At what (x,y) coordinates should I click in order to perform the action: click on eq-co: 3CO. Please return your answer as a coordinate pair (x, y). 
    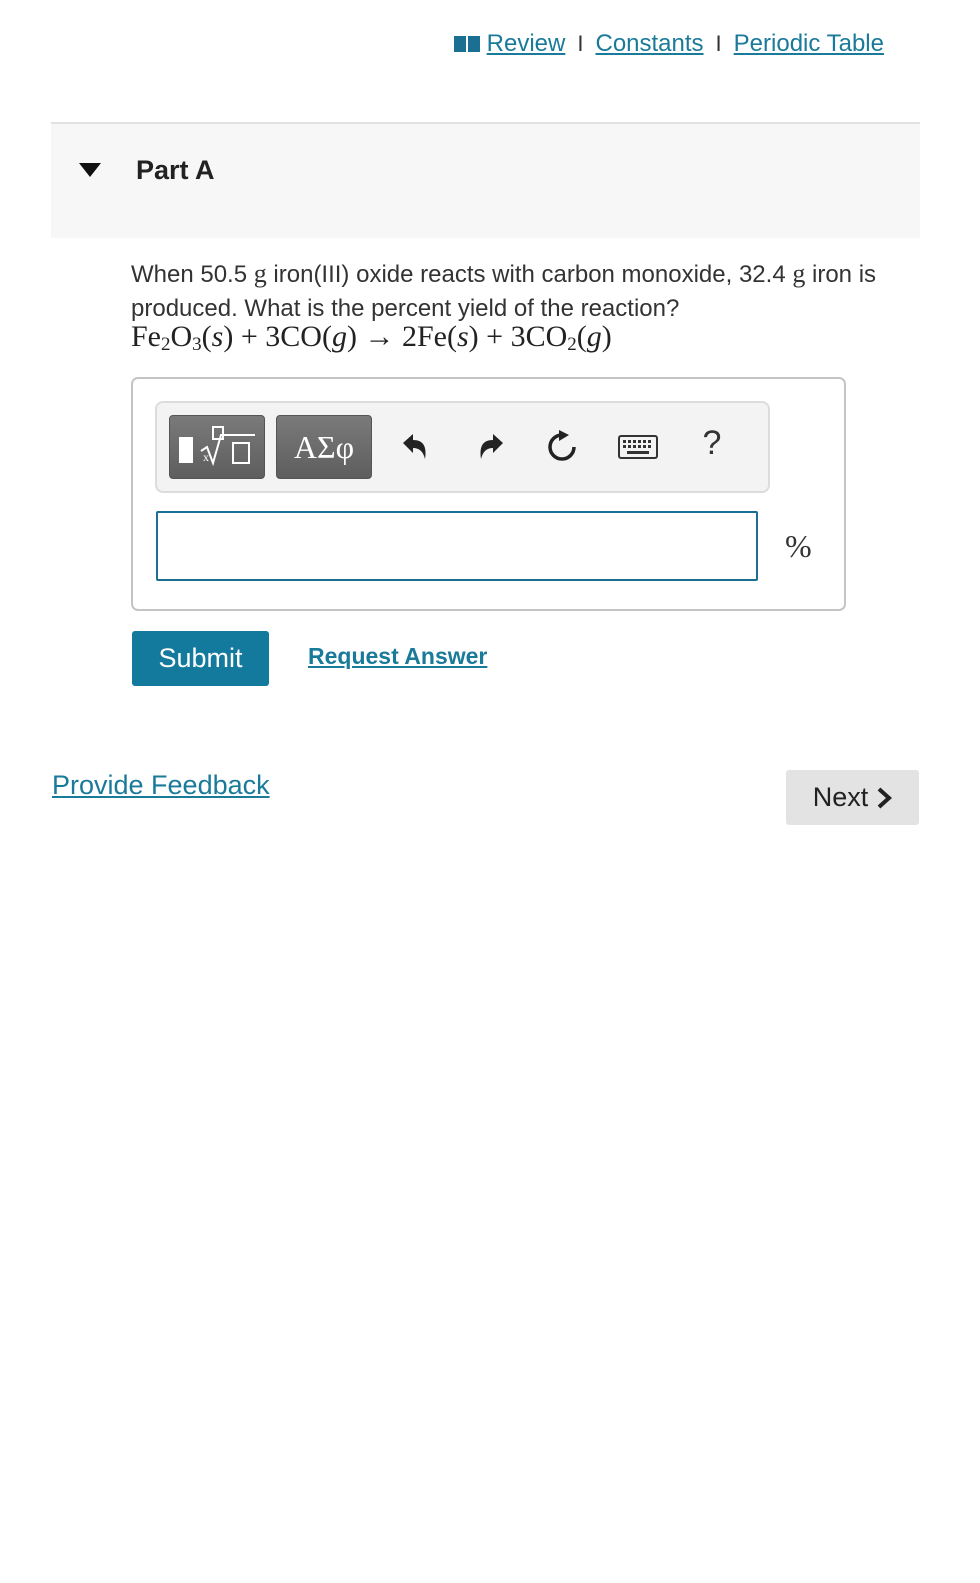
    Looking at the image, I should click on (293, 336).